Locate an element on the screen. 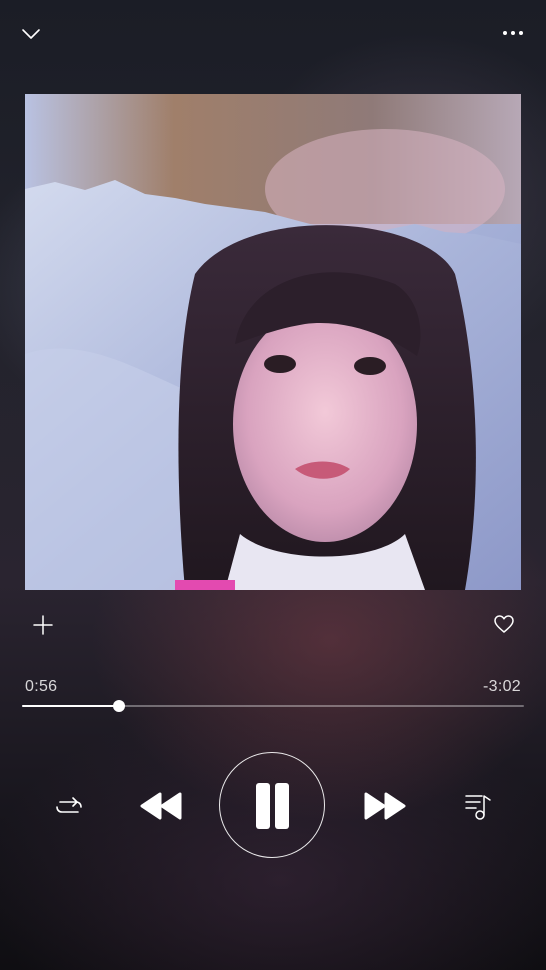 This screenshot has width=546, height=970. top-bar is located at coordinates (273, 33).